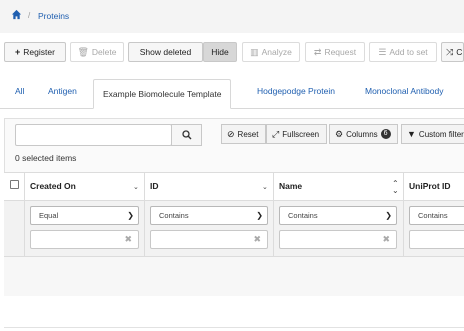 This screenshot has width=464, height=331. What do you see at coordinates (248, 134) in the screenshot?
I see `reset-label: Reset` at bounding box center [248, 134].